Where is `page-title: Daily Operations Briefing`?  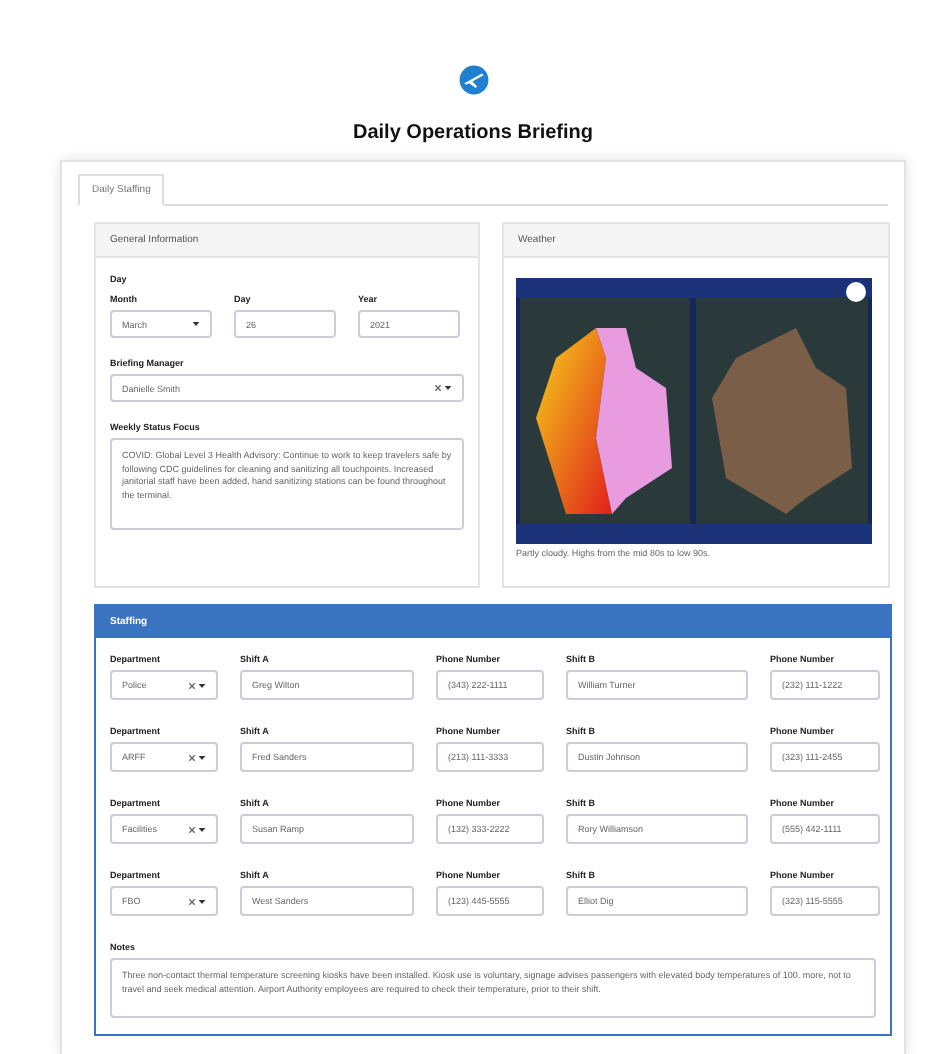 page-title: Daily Operations Briefing is located at coordinates (473, 133).